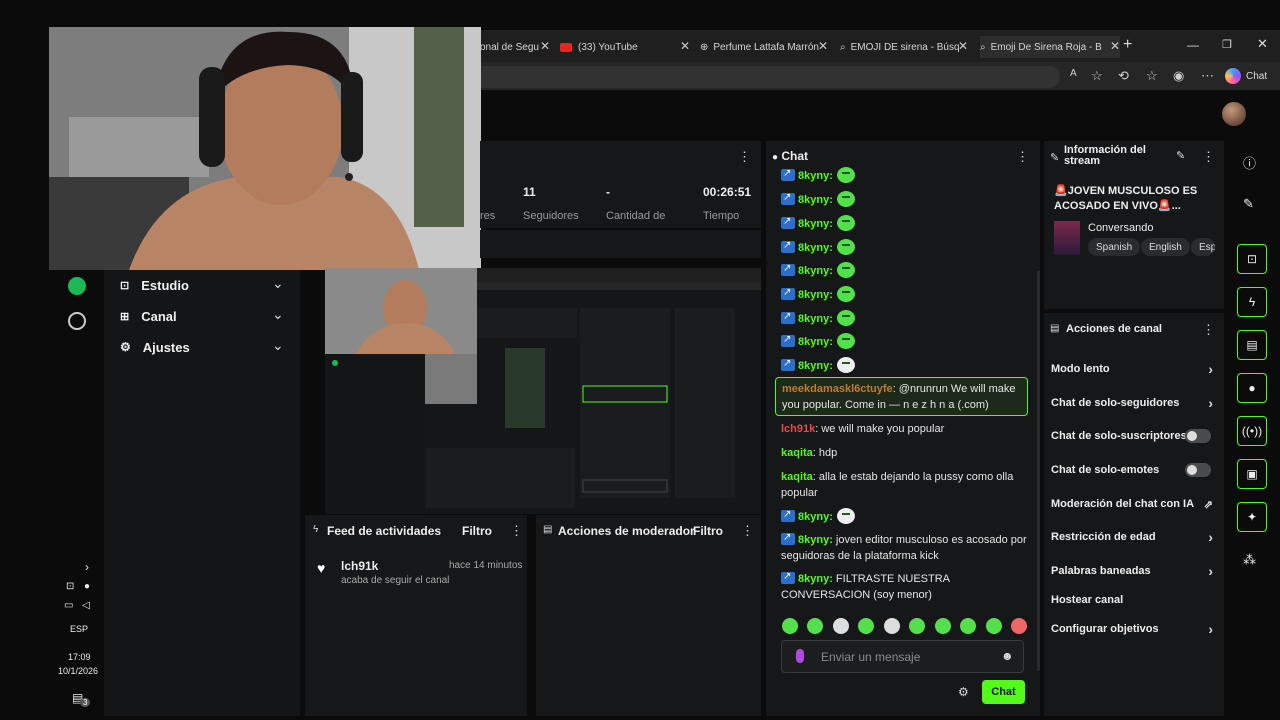 The height and width of the screenshot is (720, 1280). What do you see at coordinates (1007, 656) in the screenshot?
I see `emoji-picker-icon: ☻` at bounding box center [1007, 656].